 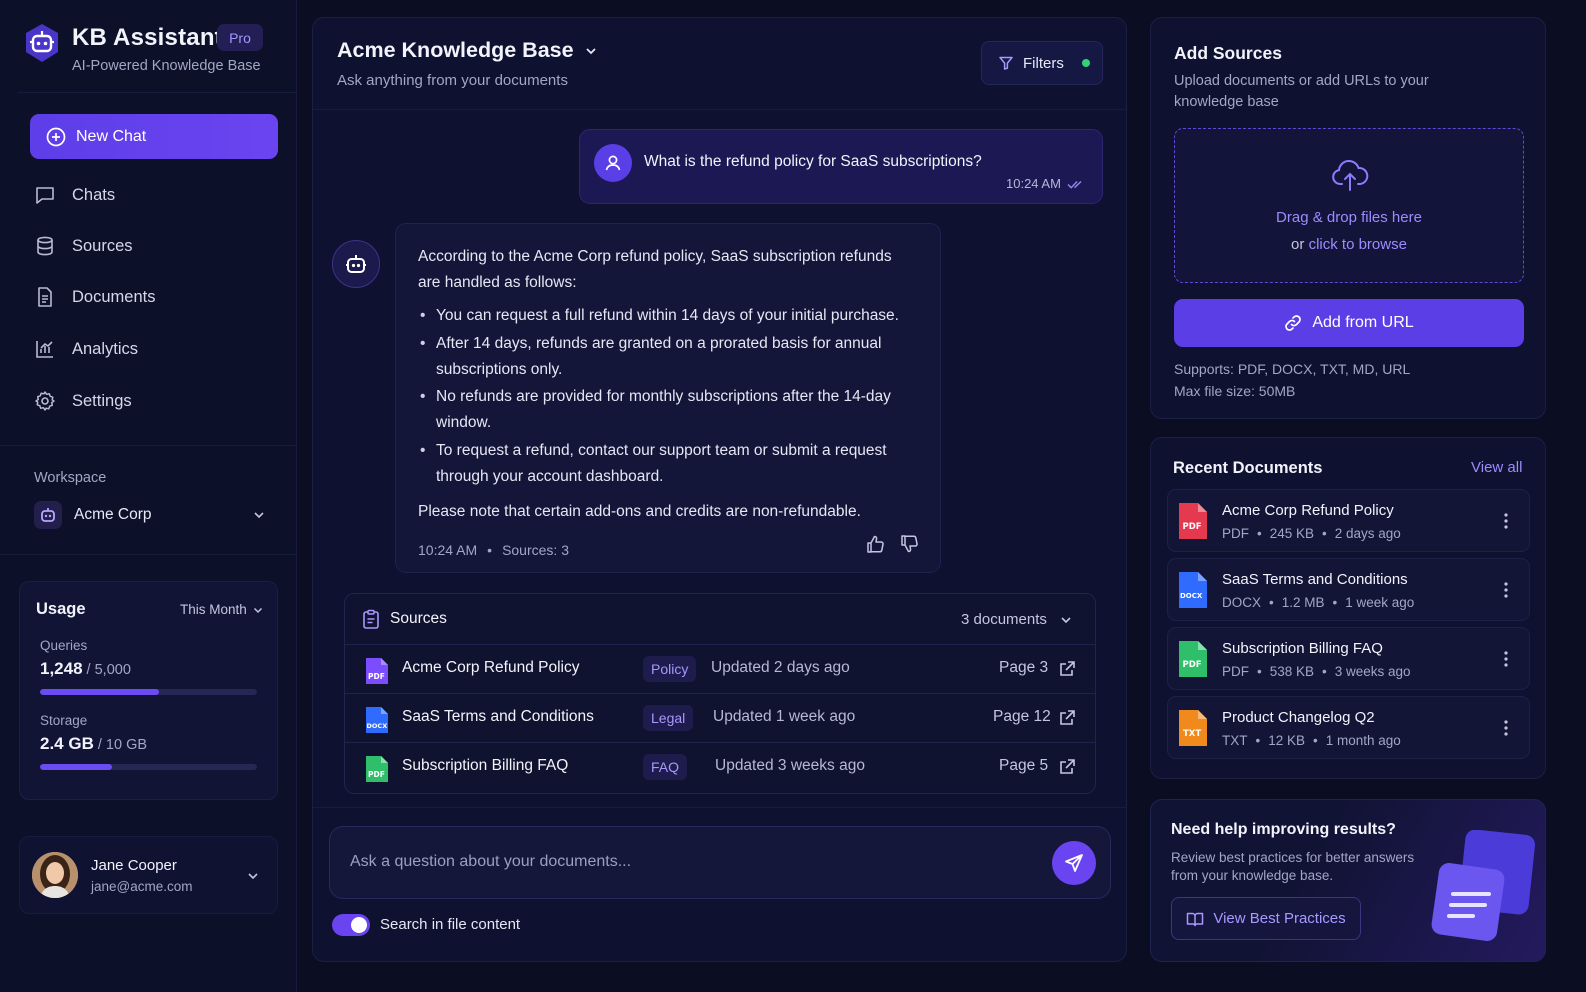 What do you see at coordinates (114, 296) in the screenshot?
I see `nav-label: Documents` at bounding box center [114, 296].